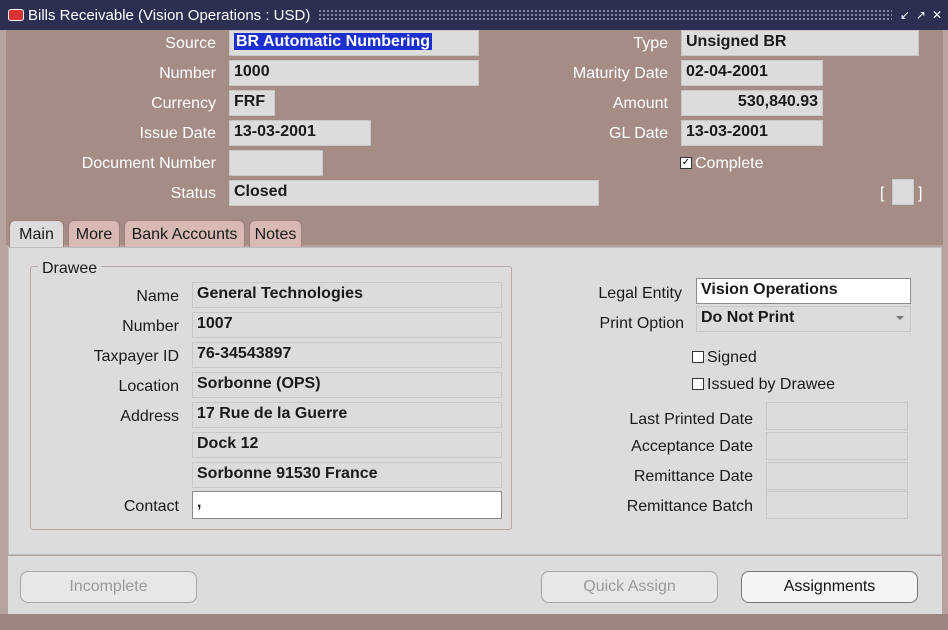  Describe the element at coordinates (347, 325) in the screenshot. I see `drawee-number-field: 1007` at that location.